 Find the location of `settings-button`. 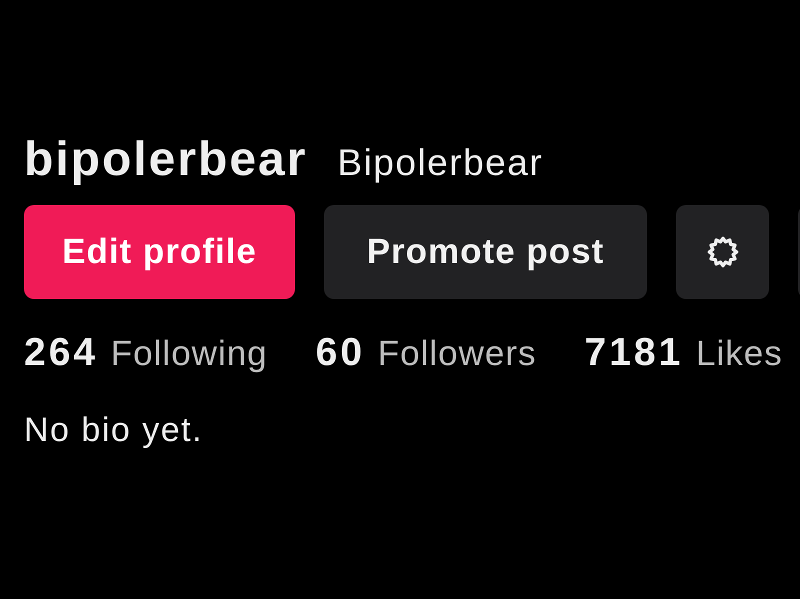

settings-button is located at coordinates (722, 252).